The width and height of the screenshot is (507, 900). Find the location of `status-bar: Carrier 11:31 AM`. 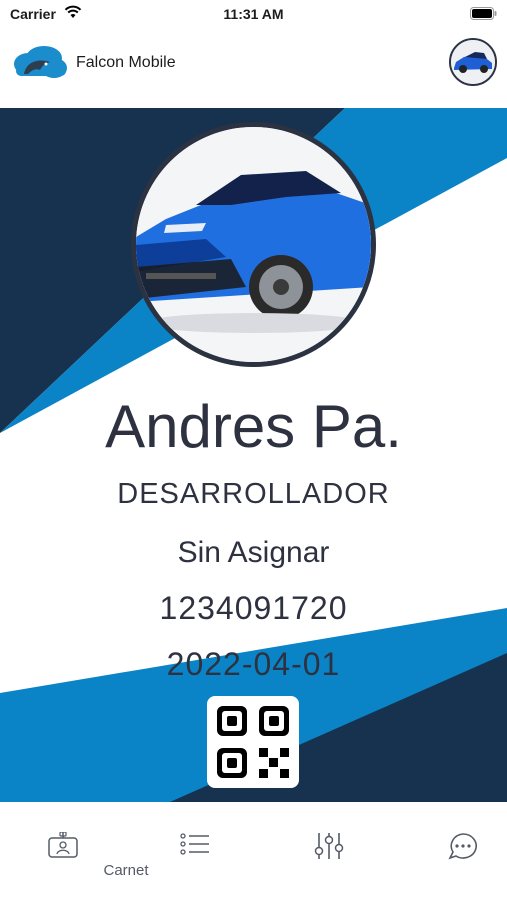

status-bar: Carrier 11:31 AM is located at coordinates (253, 14).